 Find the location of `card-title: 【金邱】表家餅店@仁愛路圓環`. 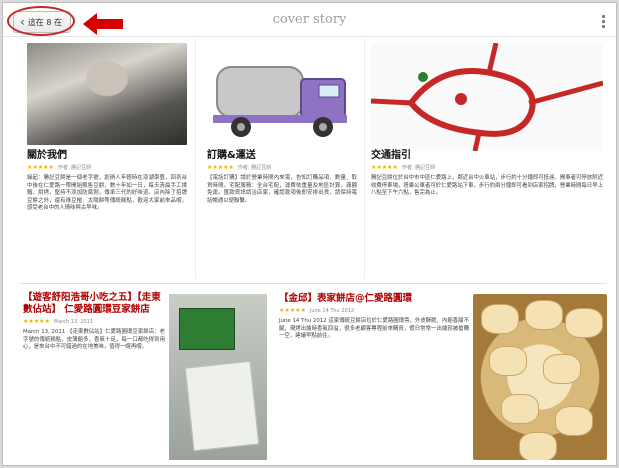

card-title: 【金邱】表家餅店@仁愛路圓環 is located at coordinates (346, 298).